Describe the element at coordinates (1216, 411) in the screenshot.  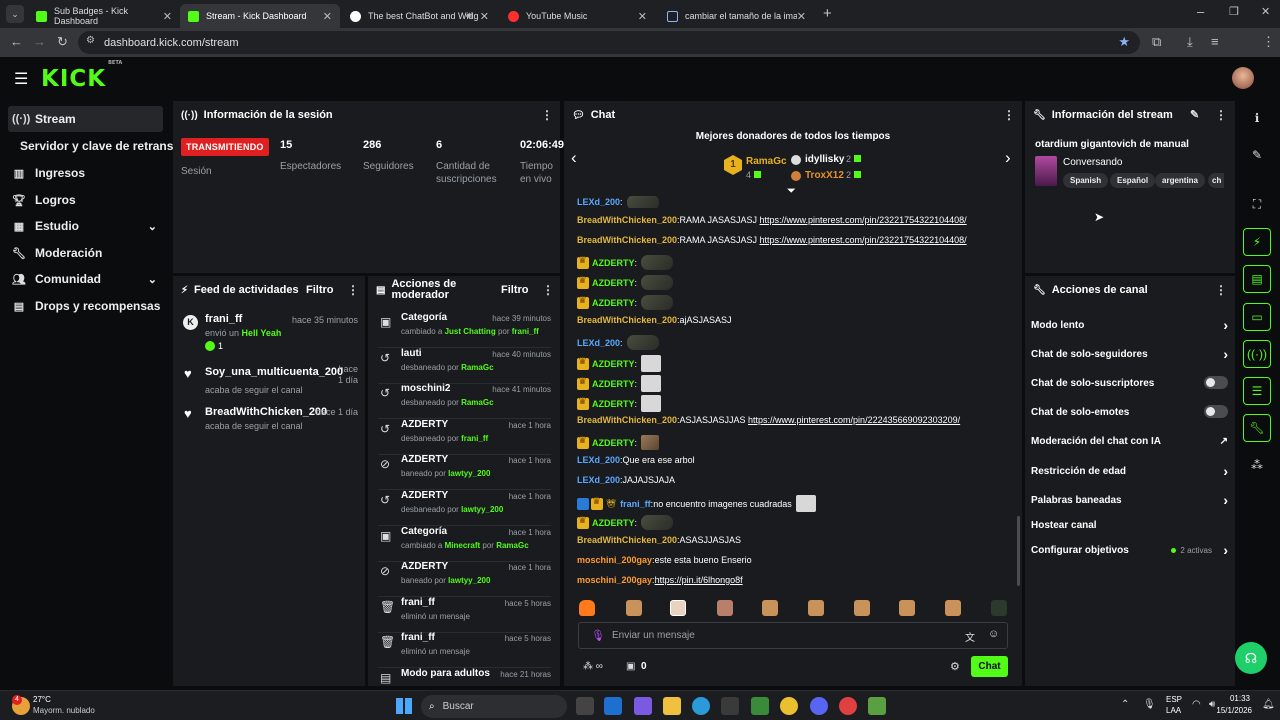
I see `toggle-switch` at that location.